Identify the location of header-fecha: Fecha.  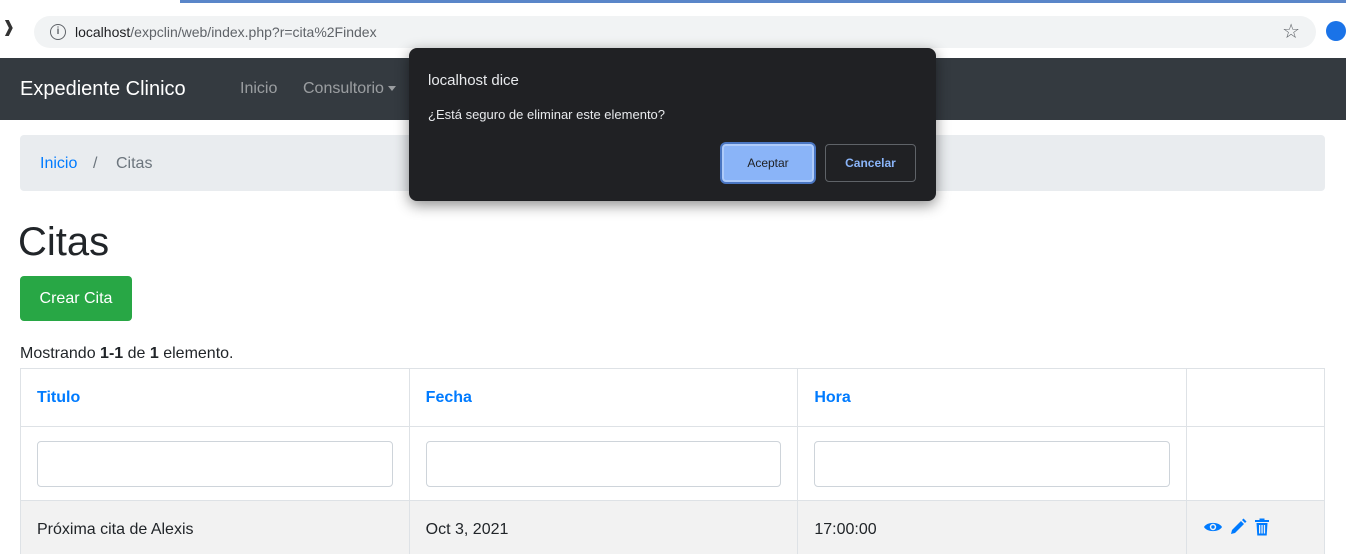
(603, 397).